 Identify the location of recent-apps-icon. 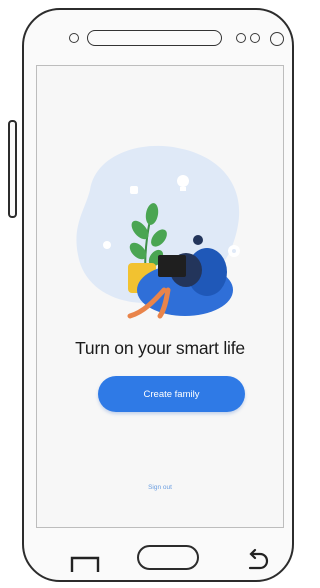
(86, 563).